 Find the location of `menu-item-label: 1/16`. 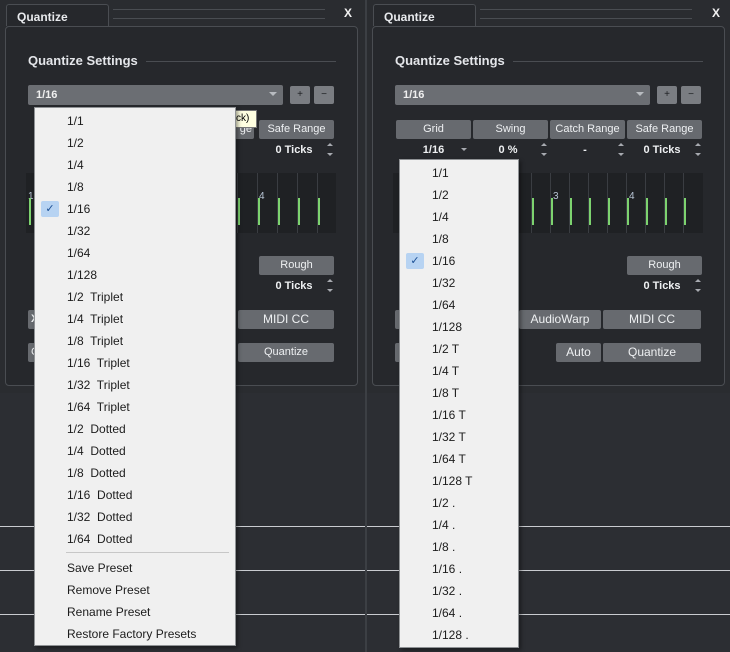

menu-item-label: 1/16 is located at coordinates (79, 209).